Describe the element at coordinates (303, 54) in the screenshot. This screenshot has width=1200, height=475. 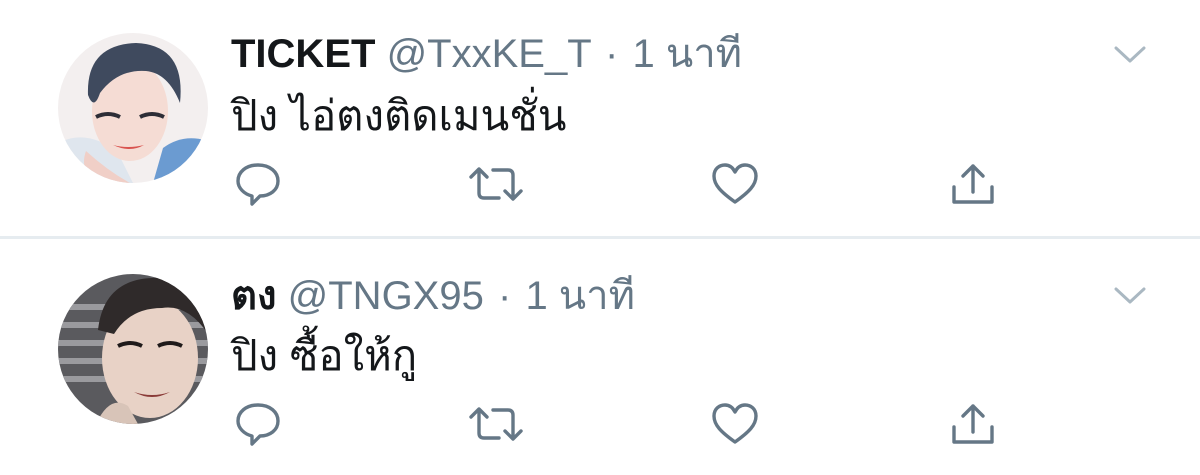
I see `display-name: TICKET` at that location.